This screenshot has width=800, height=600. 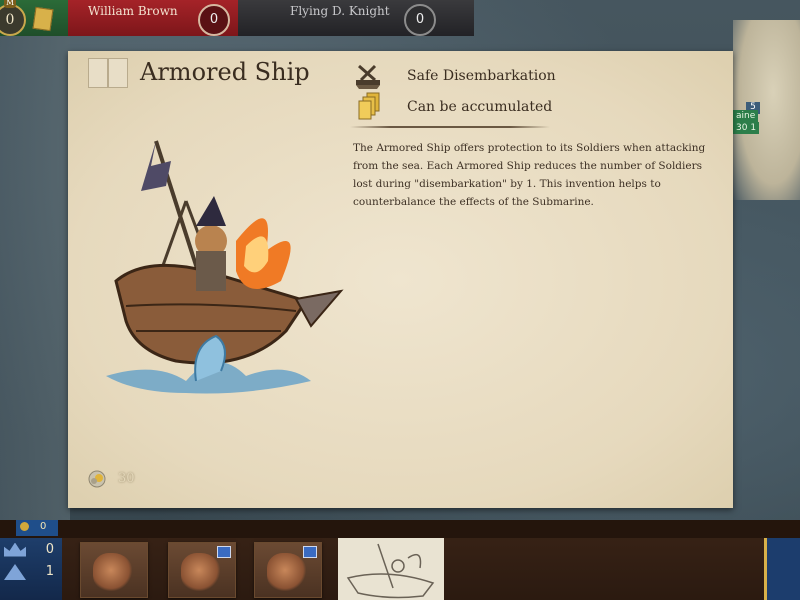 What do you see at coordinates (43, 526) in the screenshot?
I see `victory-points-value: 0` at bounding box center [43, 526].